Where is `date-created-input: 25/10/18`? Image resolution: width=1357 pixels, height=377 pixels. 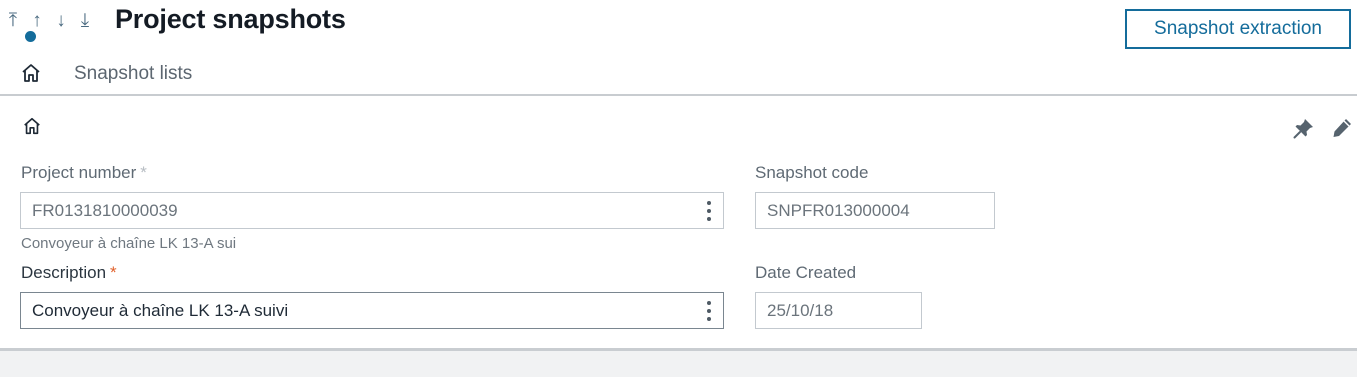 date-created-input: 25/10/18 is located at coordinates (838, 310).